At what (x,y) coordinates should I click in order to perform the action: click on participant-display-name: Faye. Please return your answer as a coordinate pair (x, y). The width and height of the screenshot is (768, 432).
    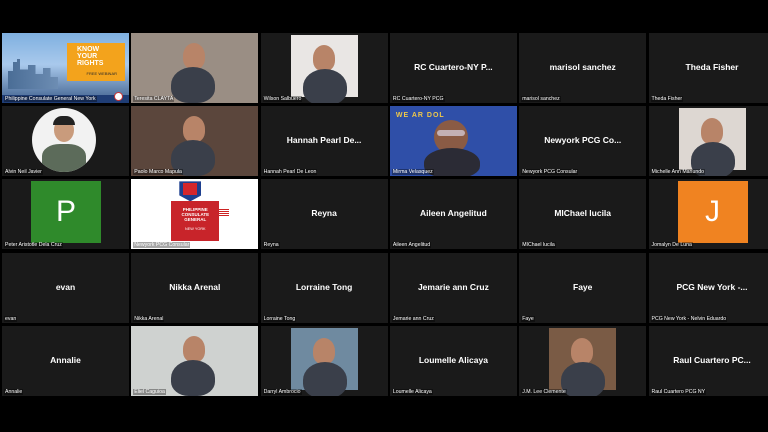
    Looking at the image, I should click on (583, 286).